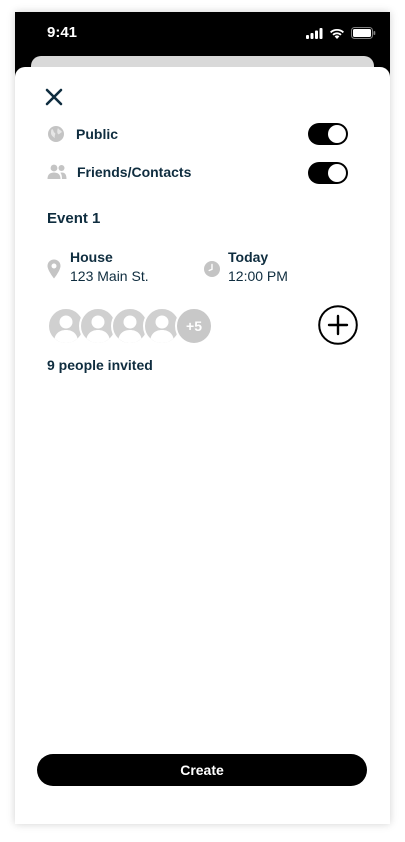 This screenshot has width=405, height=842. What do you see at coordinates (74, 218) in the screenshot?
I see `event-title: Event 1` at bounding box center [74, 218].